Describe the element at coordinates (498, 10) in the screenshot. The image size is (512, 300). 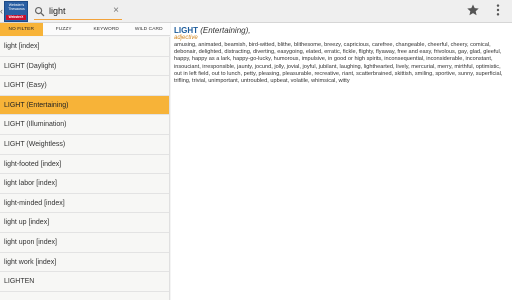
I see `more-vert-icon` at that location.